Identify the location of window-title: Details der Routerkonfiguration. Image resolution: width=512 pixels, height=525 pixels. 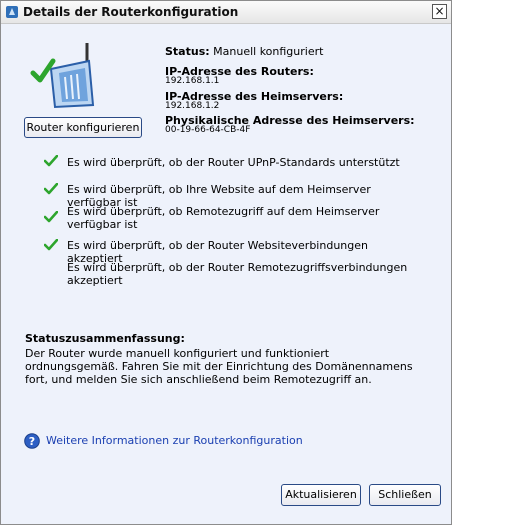
(131, 12).